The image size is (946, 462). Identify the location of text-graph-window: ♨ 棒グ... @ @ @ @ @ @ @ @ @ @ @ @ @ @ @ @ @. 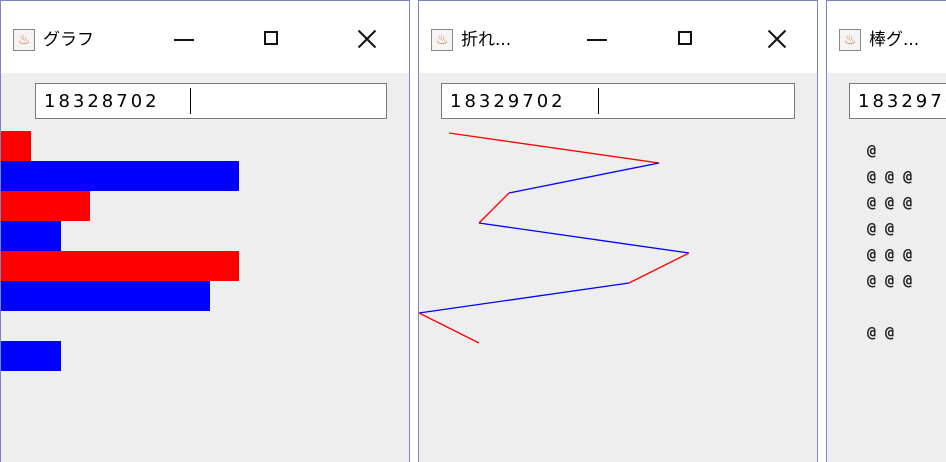
(886, 231).